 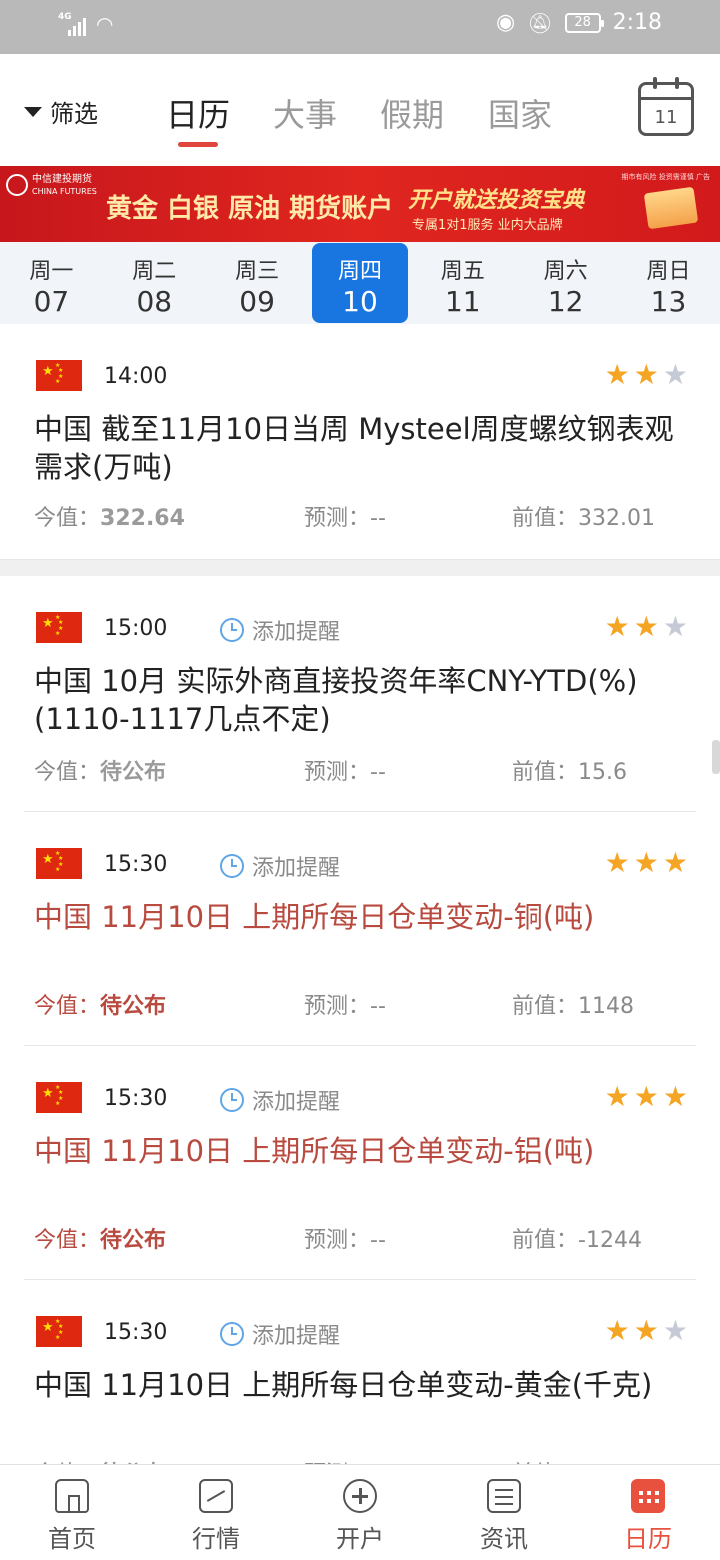 I want to click on wifi-icon: ◠, so click(x=105, y=24).